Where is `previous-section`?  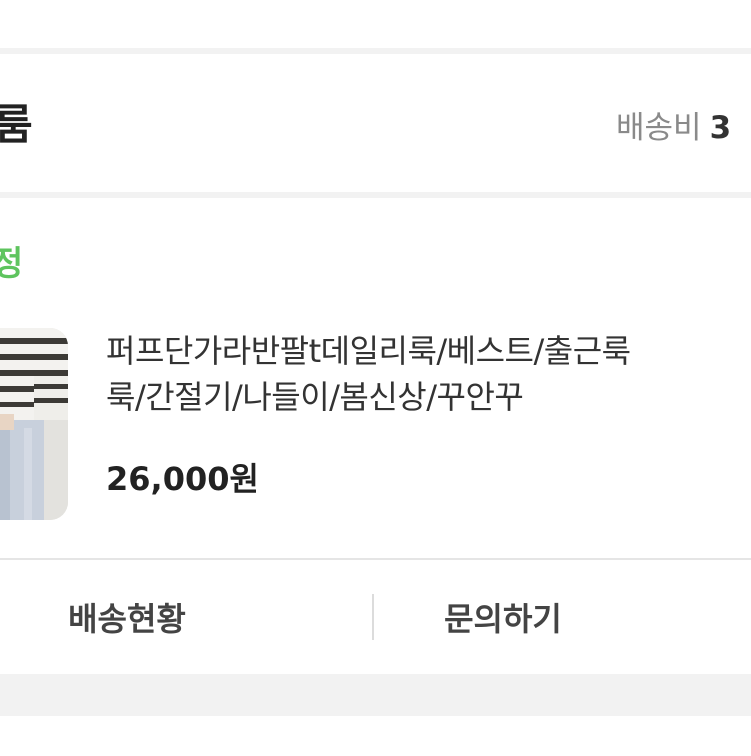 previous-section is located at coordinates (375, 24).